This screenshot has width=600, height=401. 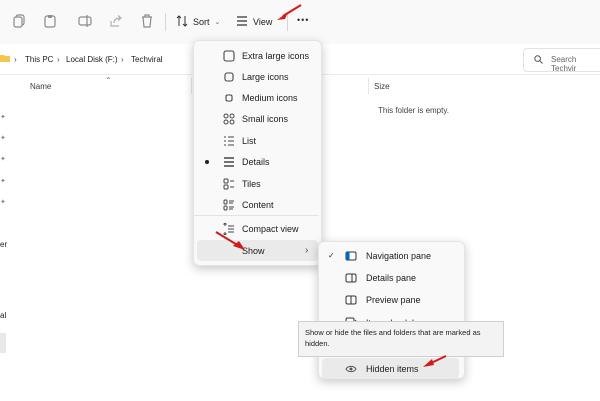 What do you see at coordinates (289, 12) in the screenshot?
I see `arrow-to-view` at bounding box center [289, 12].